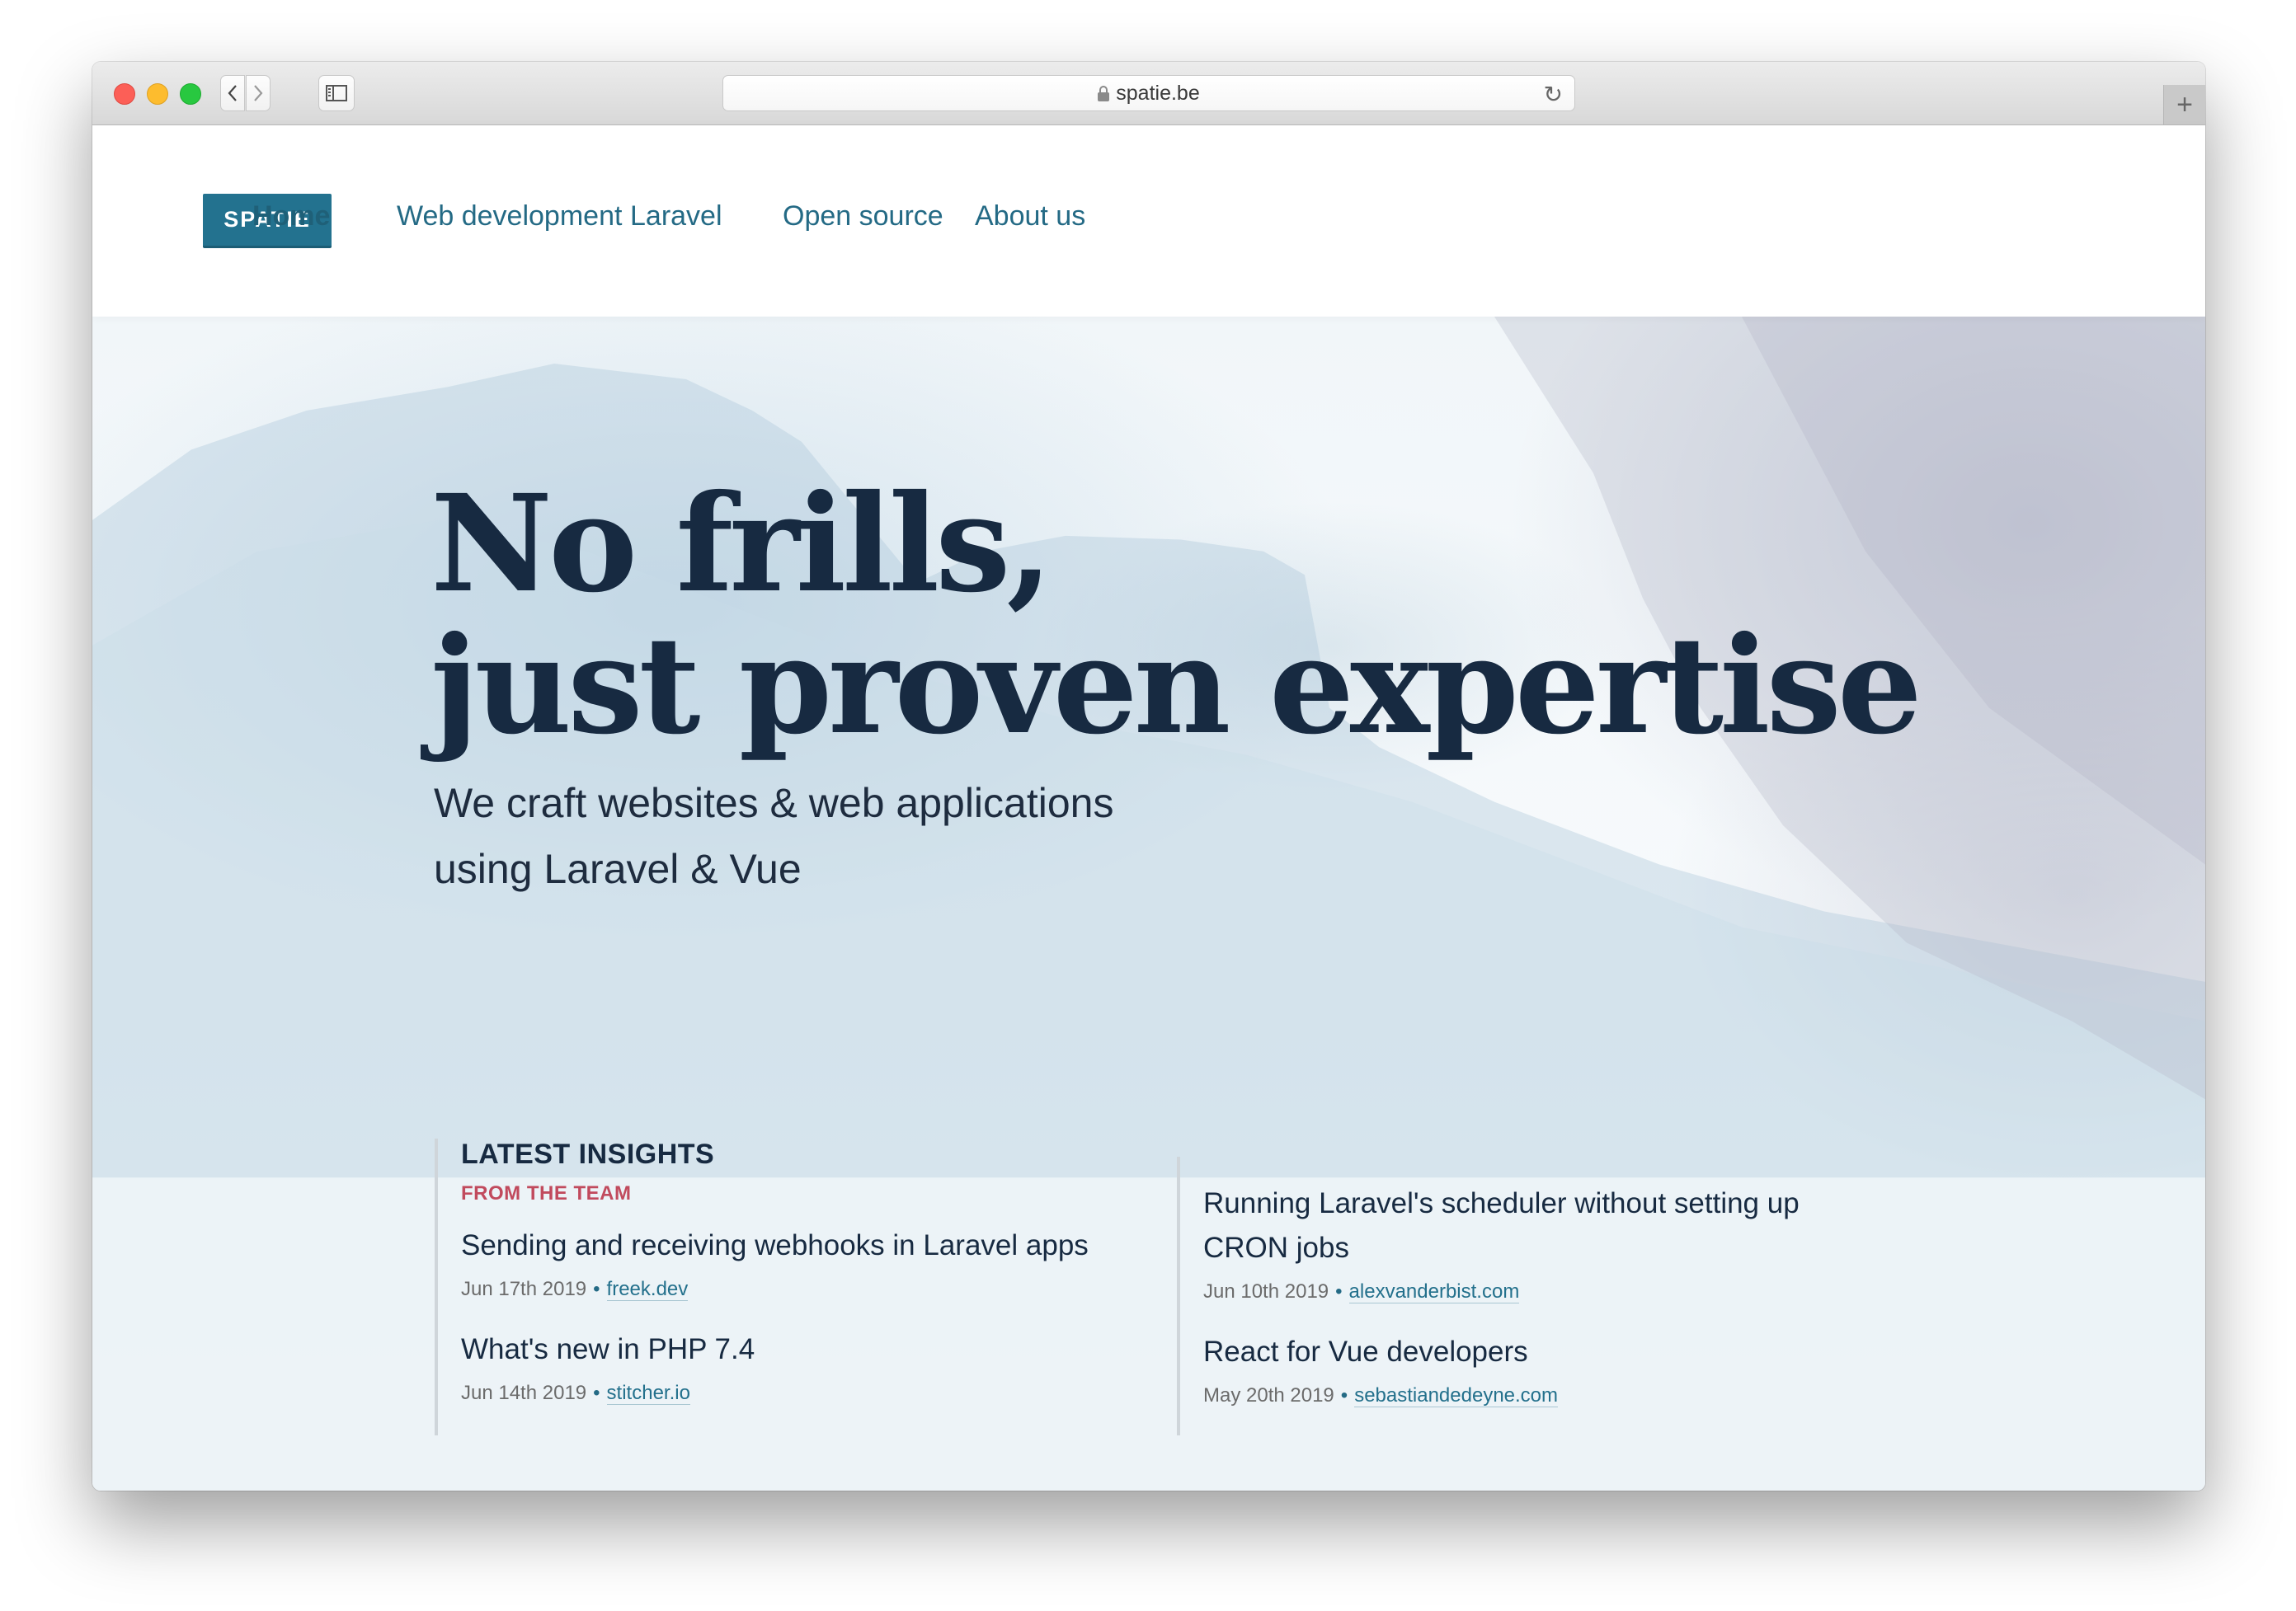  I want to click on reload-icon: ↻, so click(1553, 94).